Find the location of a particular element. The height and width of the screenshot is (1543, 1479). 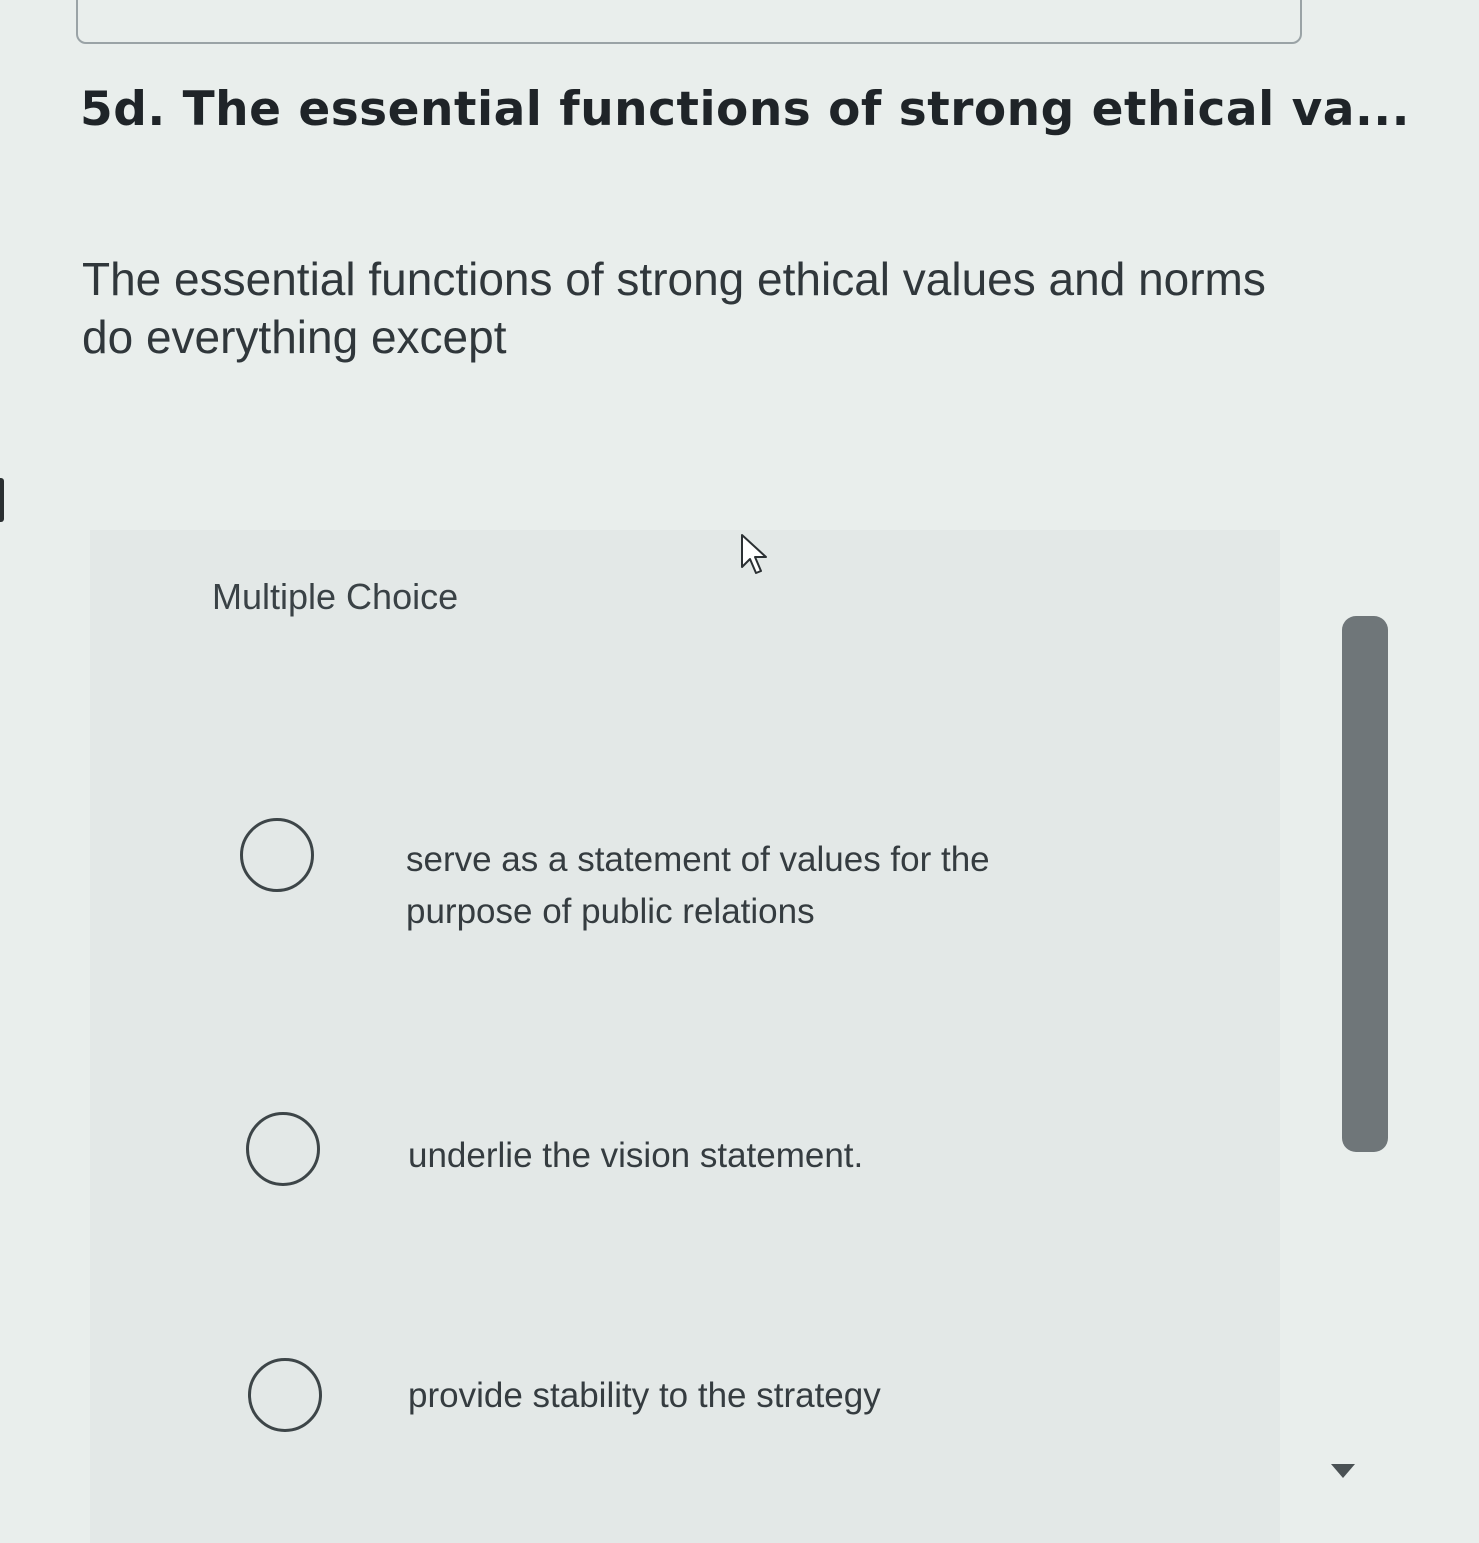

answer-option-label: provide stability to the strategy is located at coordinates (644, 1395).